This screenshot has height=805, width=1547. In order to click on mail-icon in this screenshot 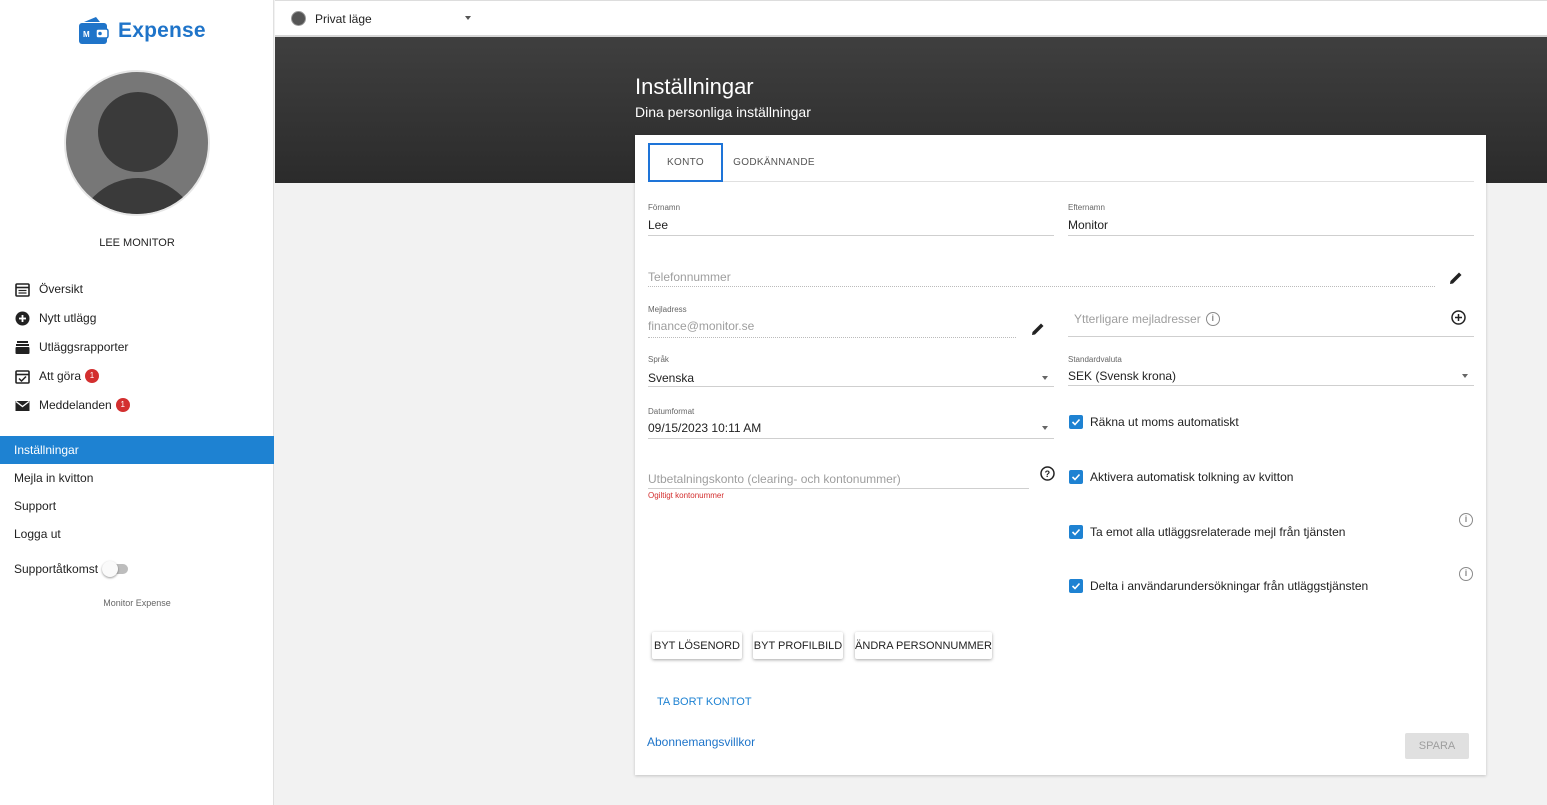, I will do `click(22, 405)`.